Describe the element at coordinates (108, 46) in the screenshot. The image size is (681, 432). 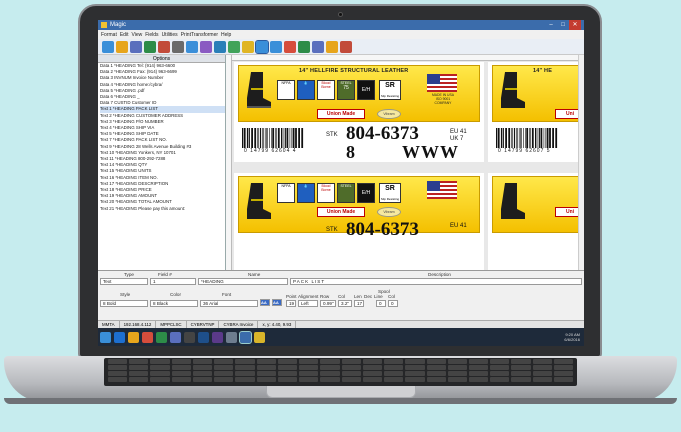
I see `open-icon` at that location.